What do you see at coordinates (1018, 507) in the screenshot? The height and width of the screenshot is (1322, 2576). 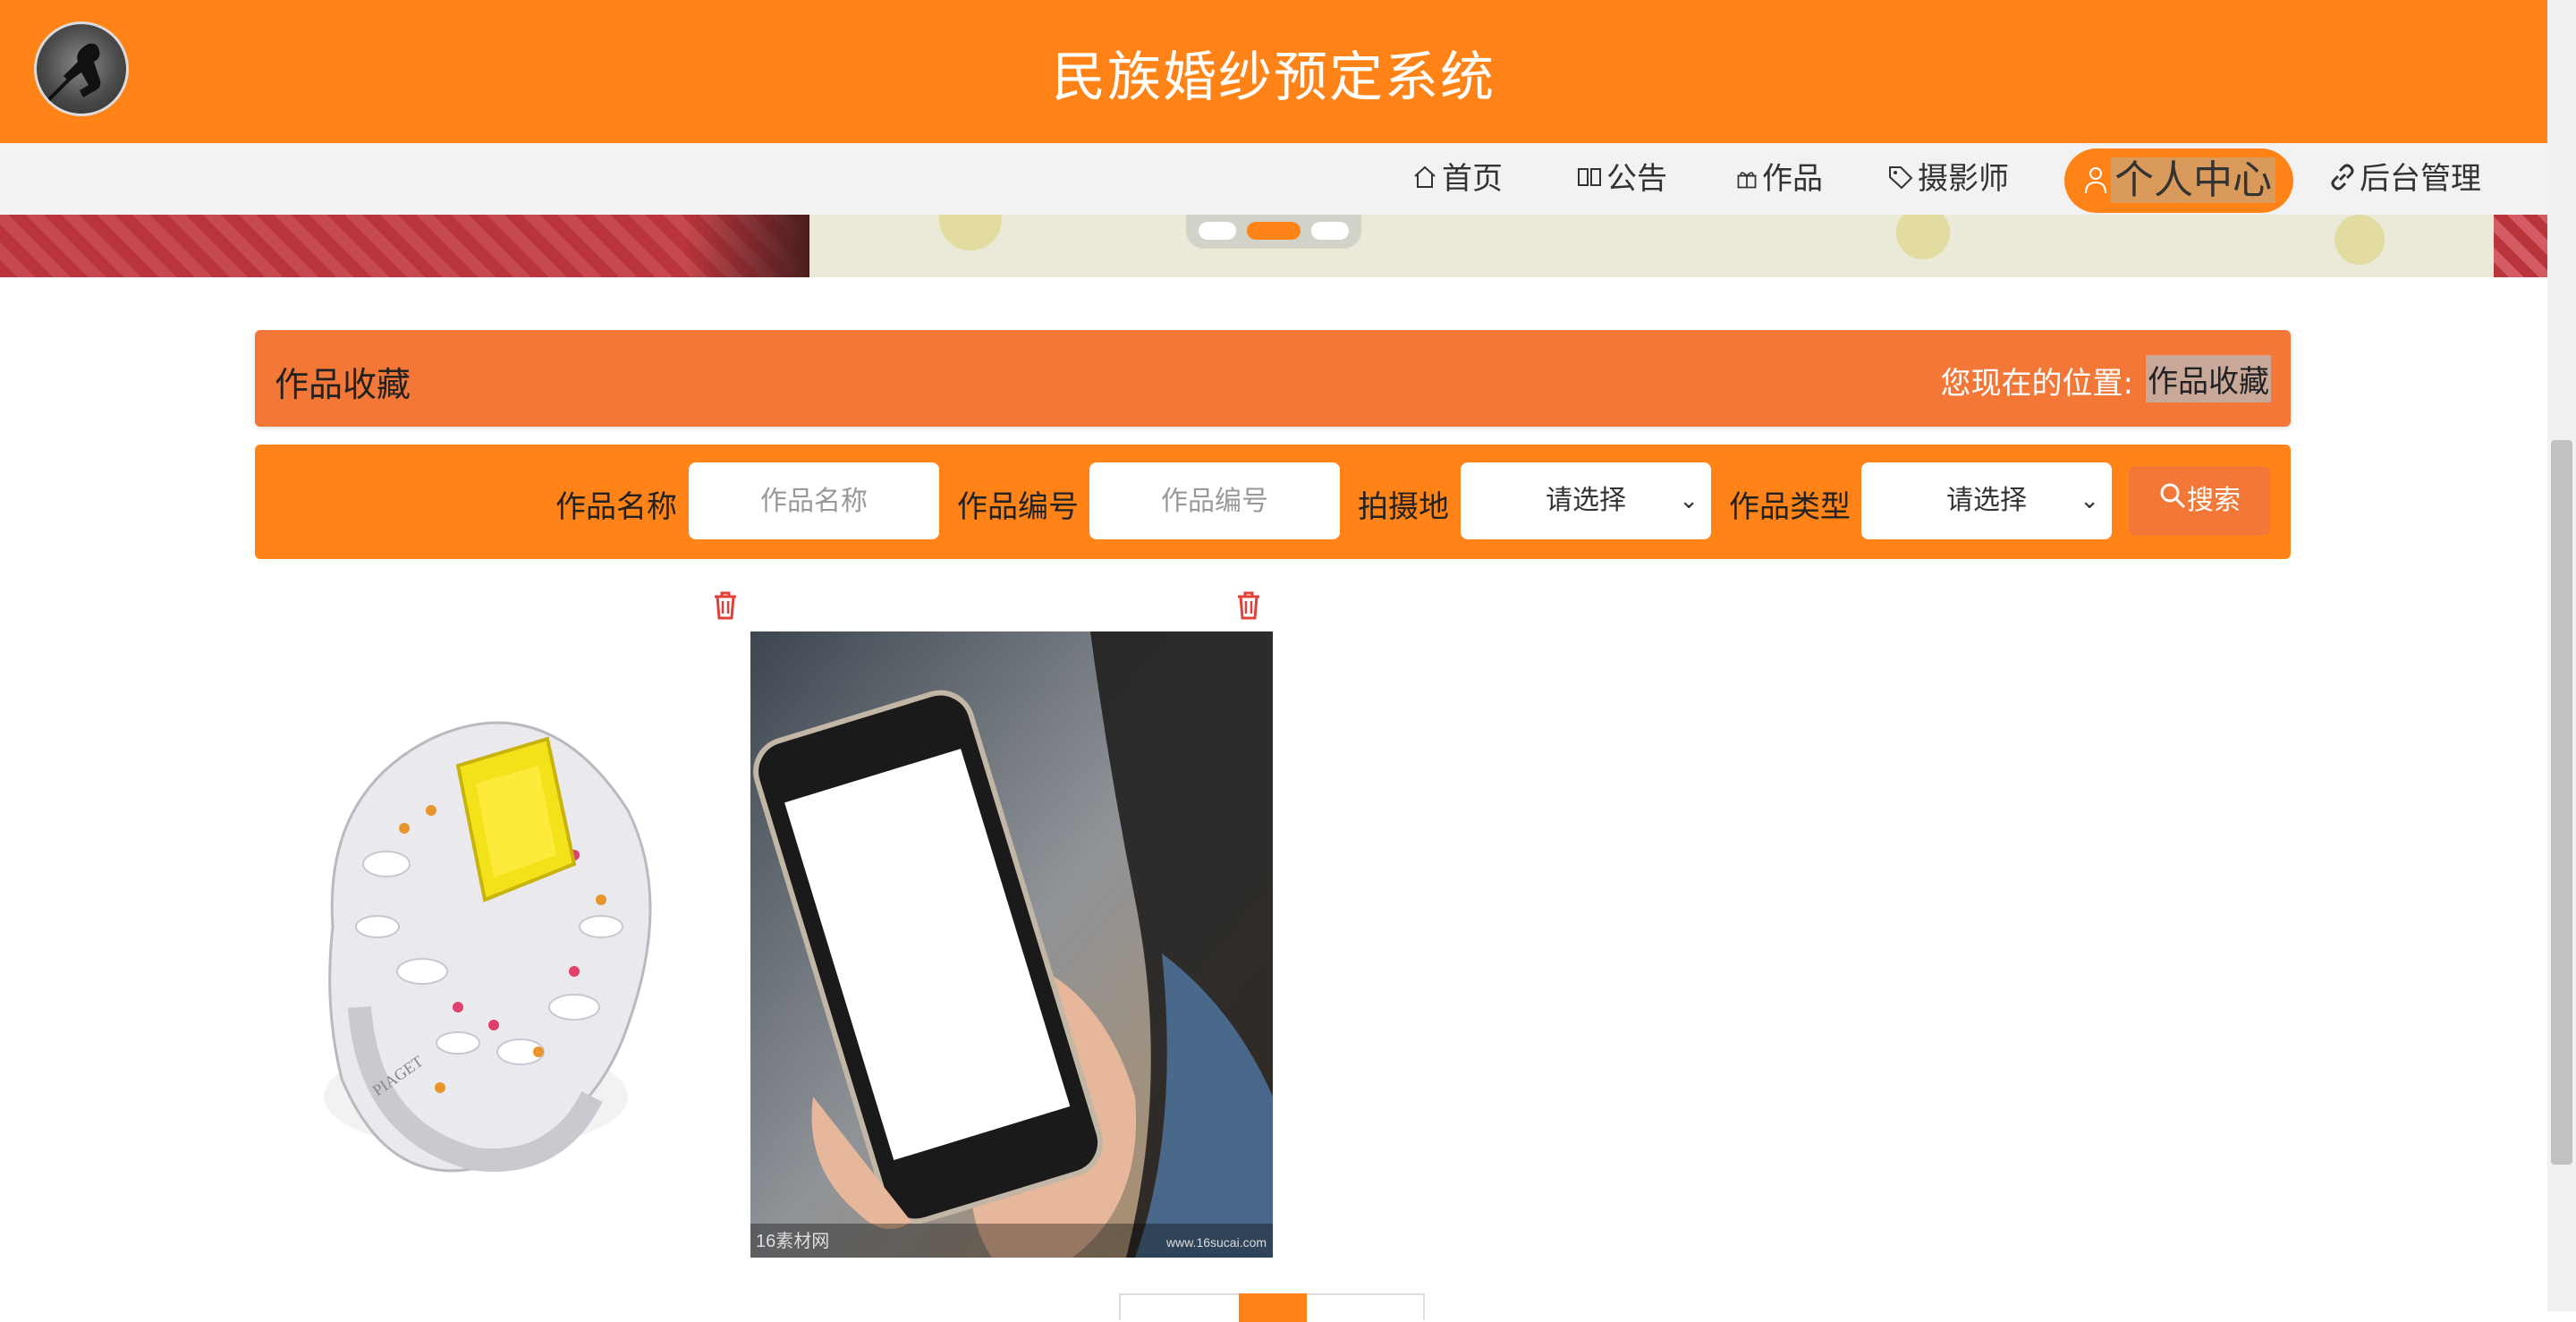 I see `code-label: 作品编号` at bounding box center [1018, 507].